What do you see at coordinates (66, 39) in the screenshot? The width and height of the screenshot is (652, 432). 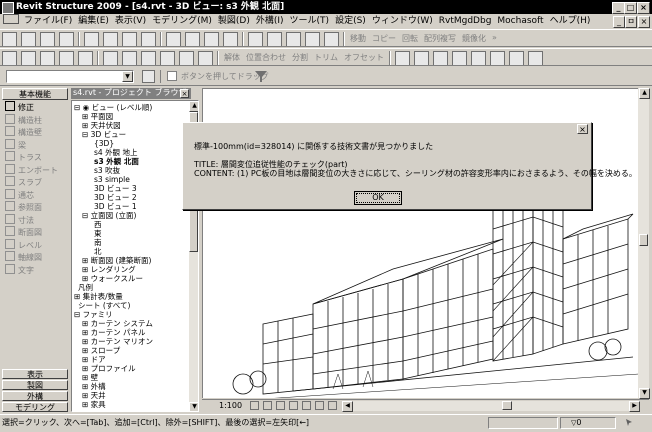 I see `print-icon` at bounding box center [66, 39].